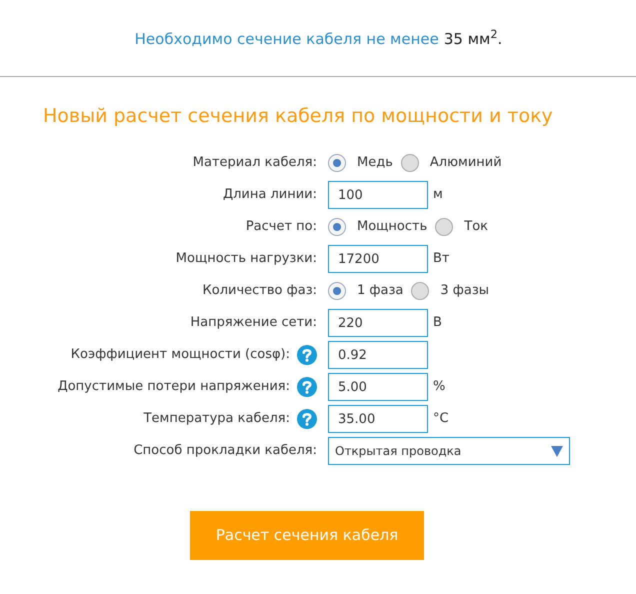 The width and height of the screenshot is (636, 594). I want to click on form-heading: Новый расчет сечения кабеля по мощности и току, so click(298, 116).